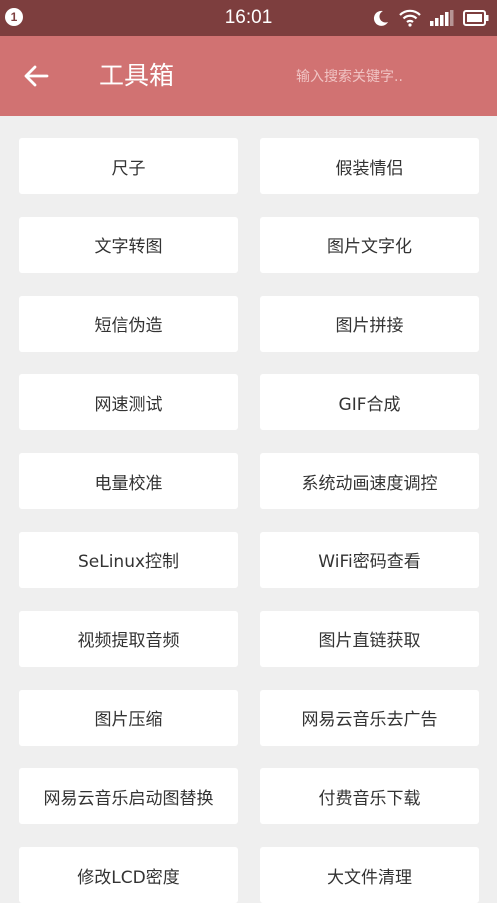 The height and width of the screenshot is (903, 497). What do you see at coordinates (476, 18) in the screenshot?
I see `battery-icon` at bounding box center [476, 18].